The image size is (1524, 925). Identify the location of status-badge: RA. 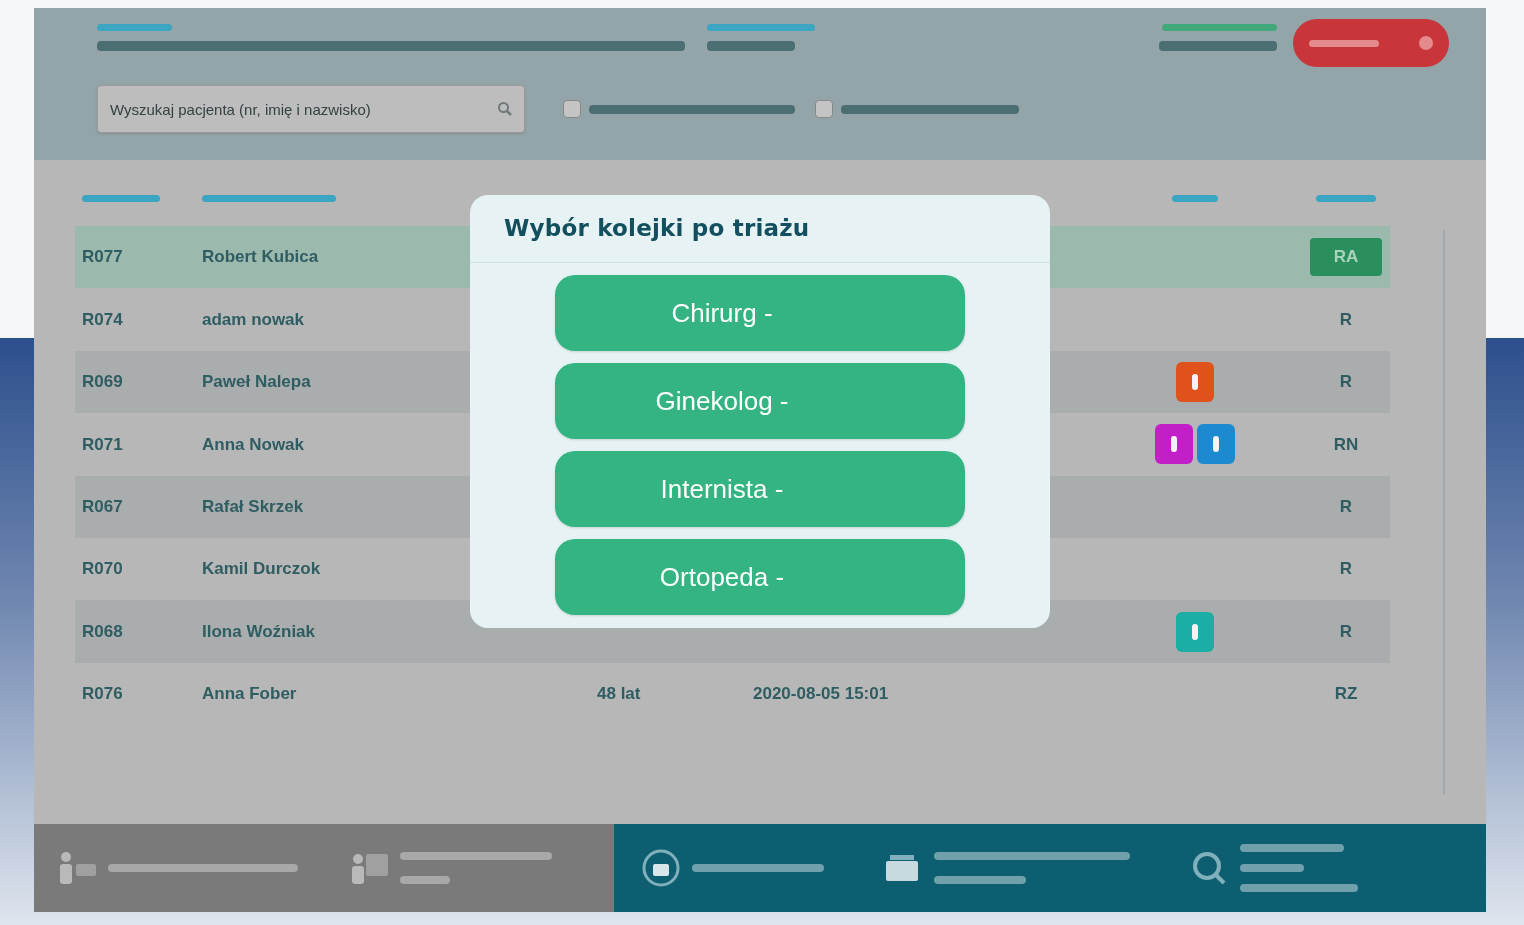
(1346, 257).